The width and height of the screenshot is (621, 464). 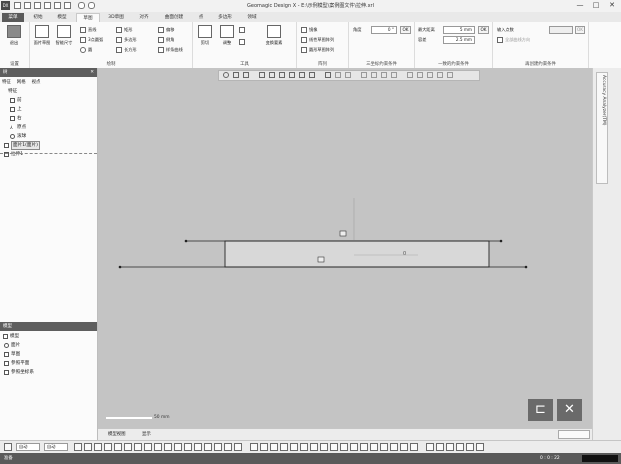 I want to click on tab-3d-sketch: 3D草图, so click(x=116, y=17).